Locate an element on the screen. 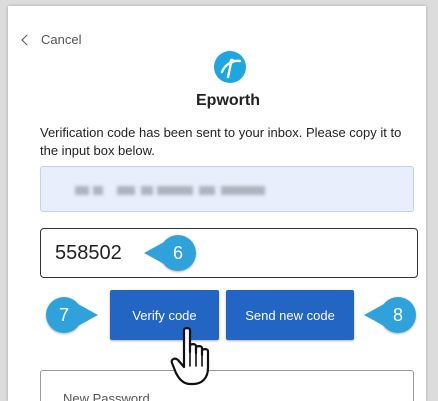 The width and height of the screenshot is (438, 401). send-new-code-button: Send new code is located at coordinates (290, 315).